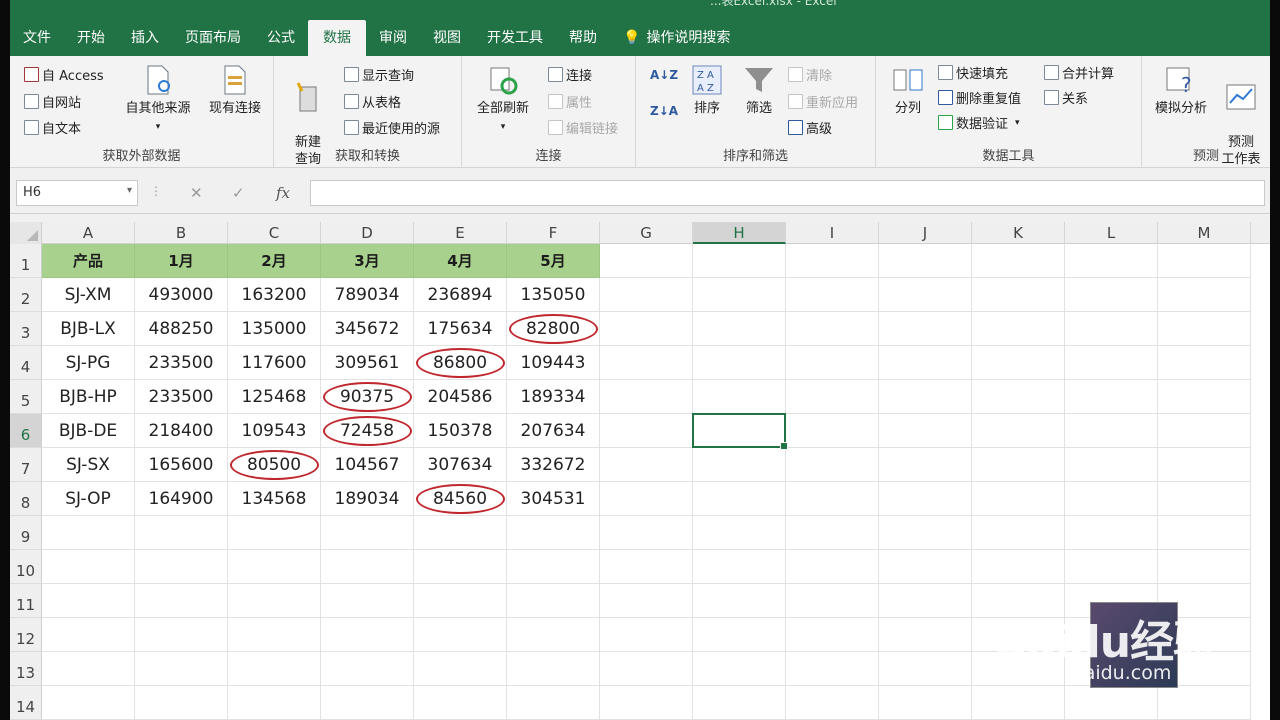 This screenshot has width=1280, height=720. What do you see at coordinates (26, 465) in the screenshot?
I see `row-header: 7` at bounding box center [26, 465].